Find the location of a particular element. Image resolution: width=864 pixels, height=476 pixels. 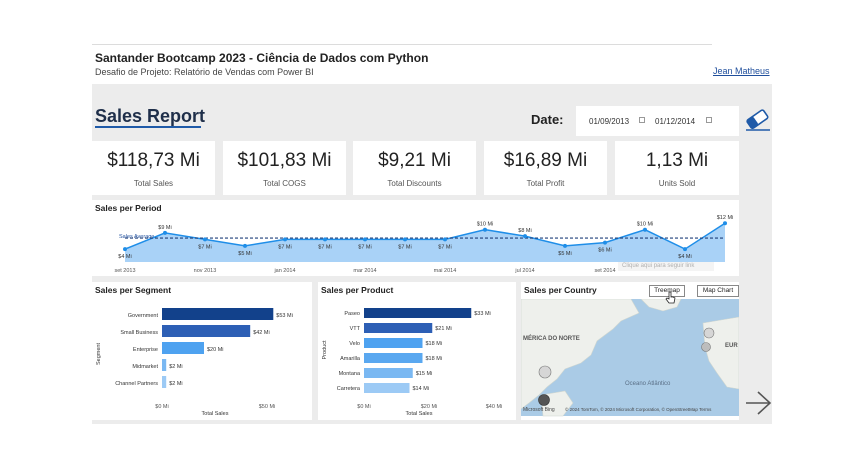

bar-data-label: $20 Mi is located at coordinates (215, 350).